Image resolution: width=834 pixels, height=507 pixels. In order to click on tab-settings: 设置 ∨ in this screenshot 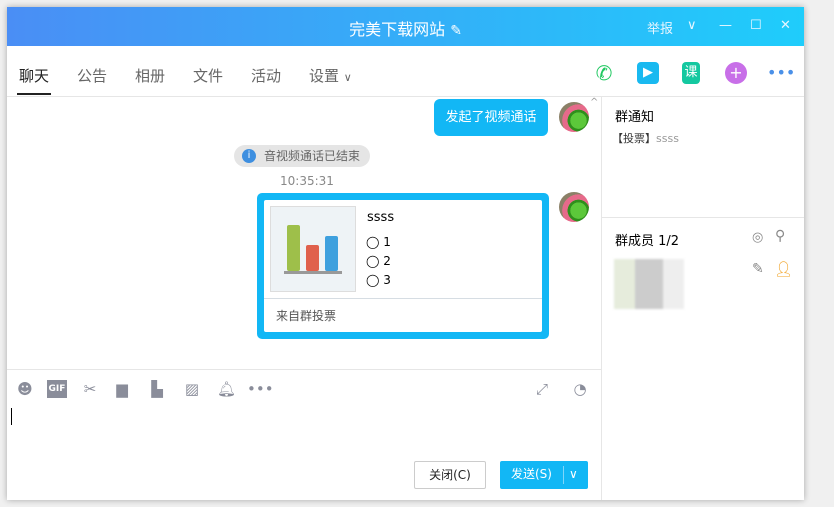, I will do `click(330, 75)`.